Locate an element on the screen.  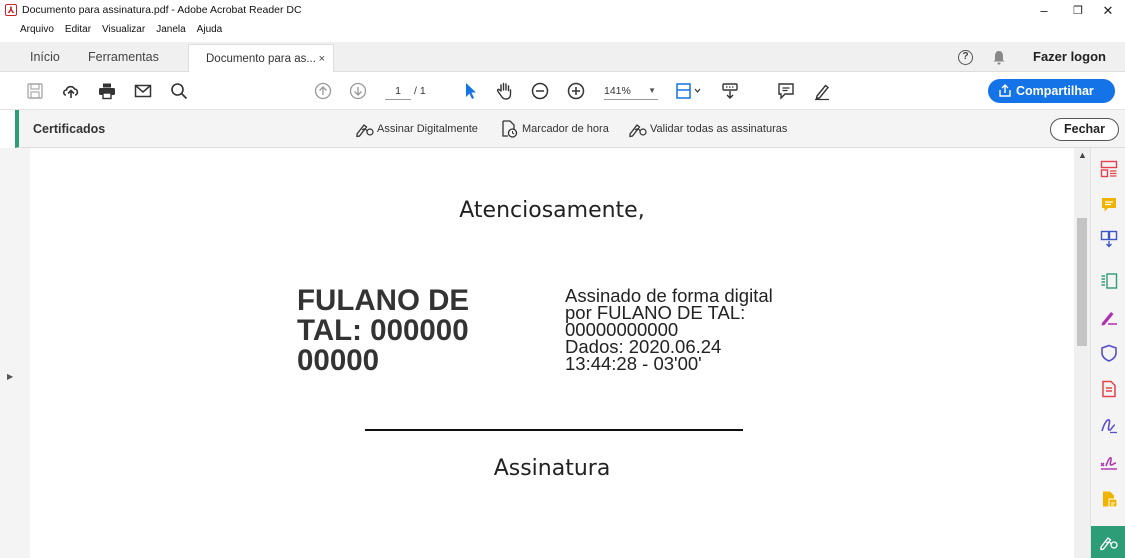
search-icon is located at coordinates (179, 91).